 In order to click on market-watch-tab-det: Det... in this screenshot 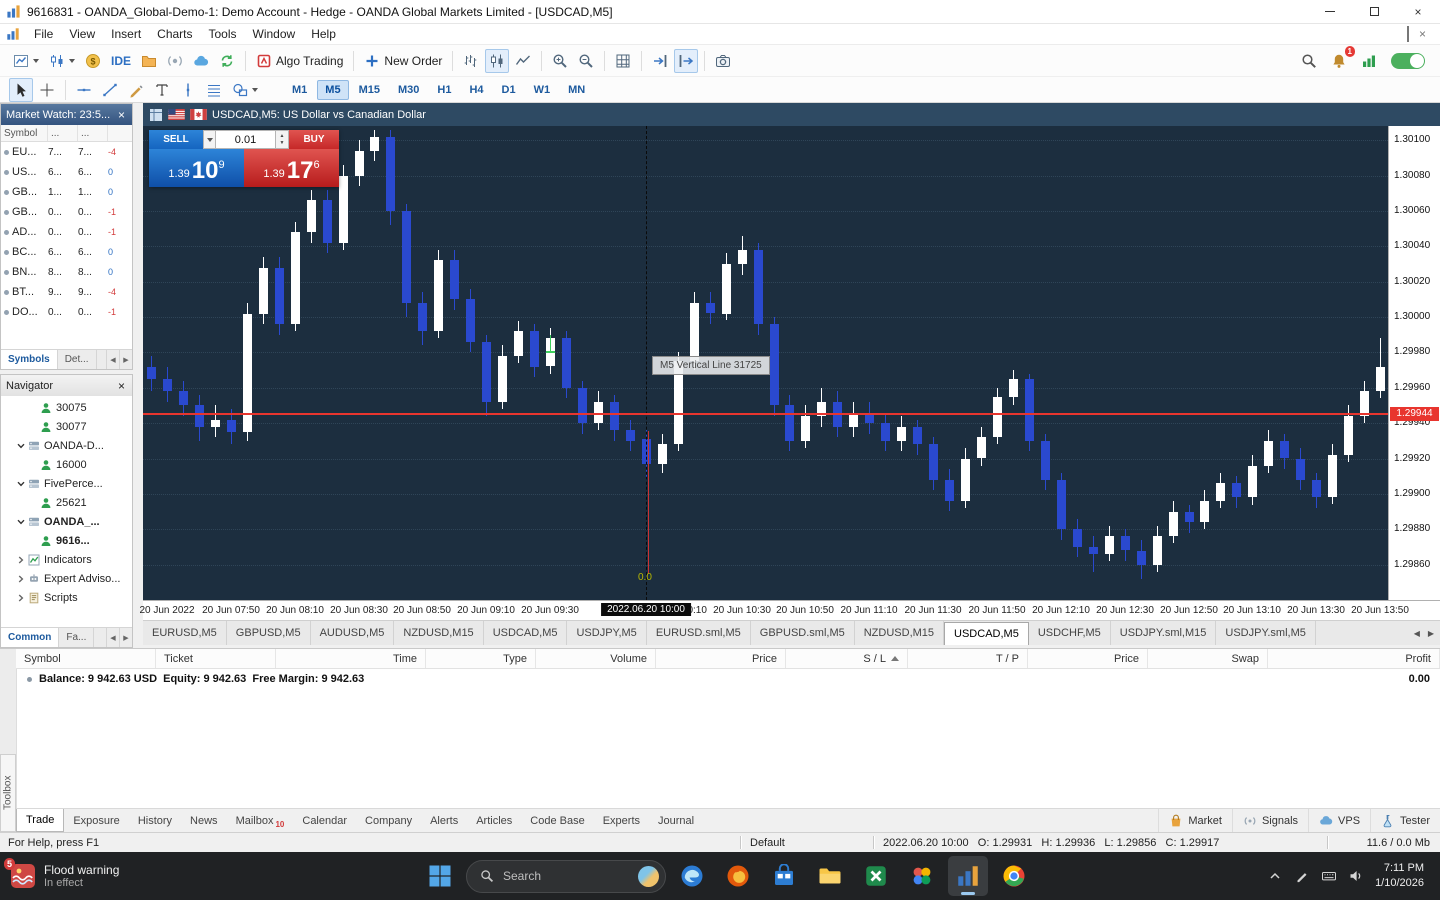, I will do `click(77, 359)`.